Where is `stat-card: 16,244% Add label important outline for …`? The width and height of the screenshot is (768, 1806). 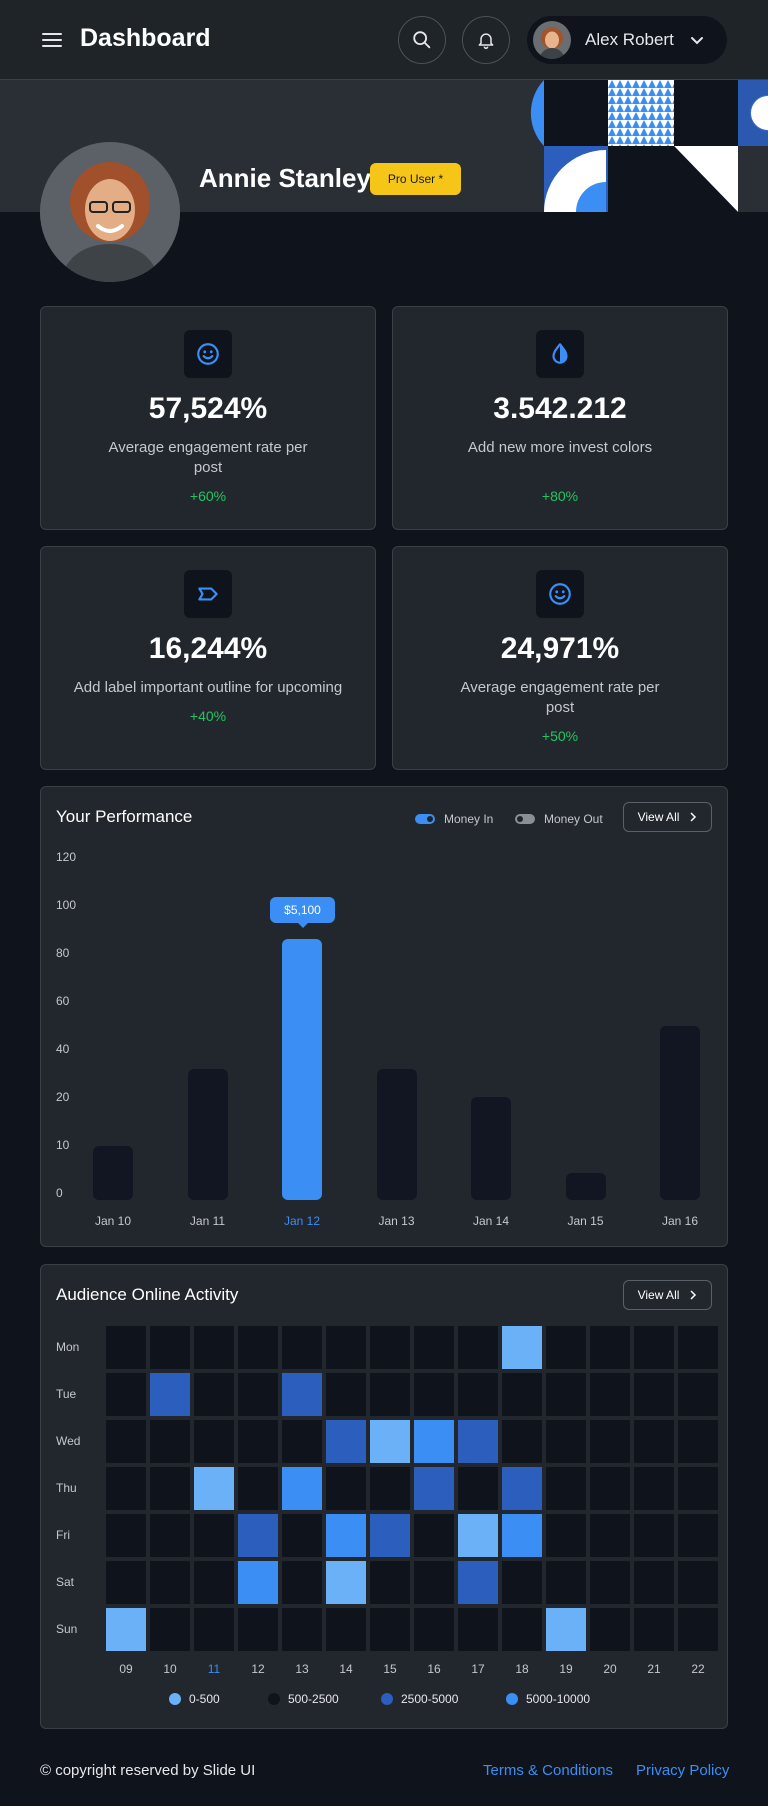
stat-card: 16,244% Add label important outline for … is located at coordinates (208, 658).